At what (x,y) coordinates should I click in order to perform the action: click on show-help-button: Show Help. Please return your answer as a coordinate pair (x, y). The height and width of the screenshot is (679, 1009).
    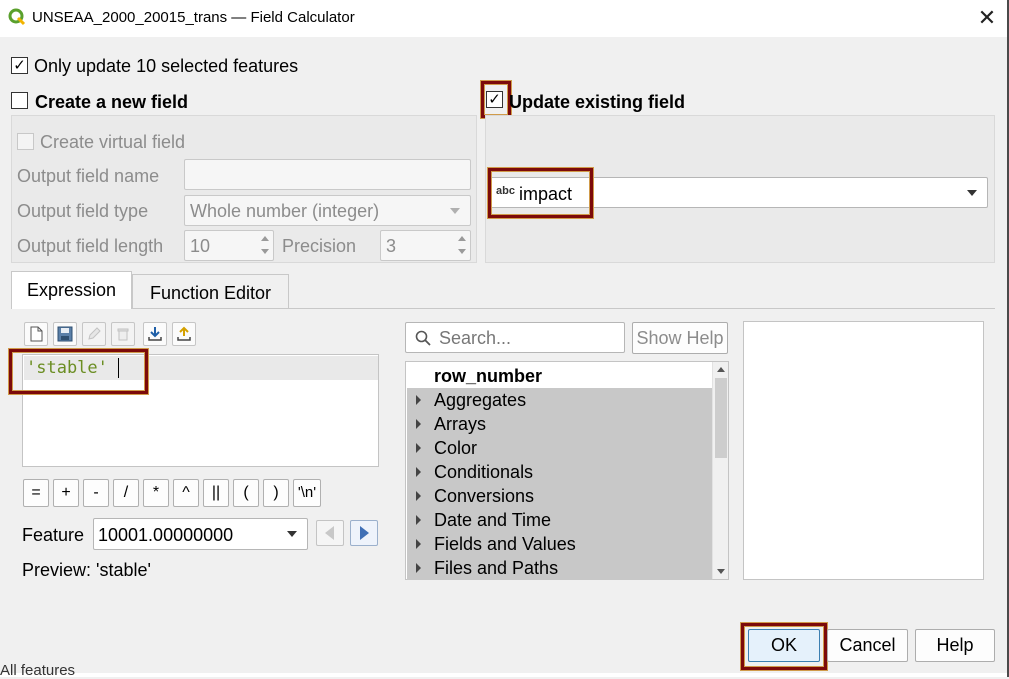
    Looking at the image, I should click on (680, 338).